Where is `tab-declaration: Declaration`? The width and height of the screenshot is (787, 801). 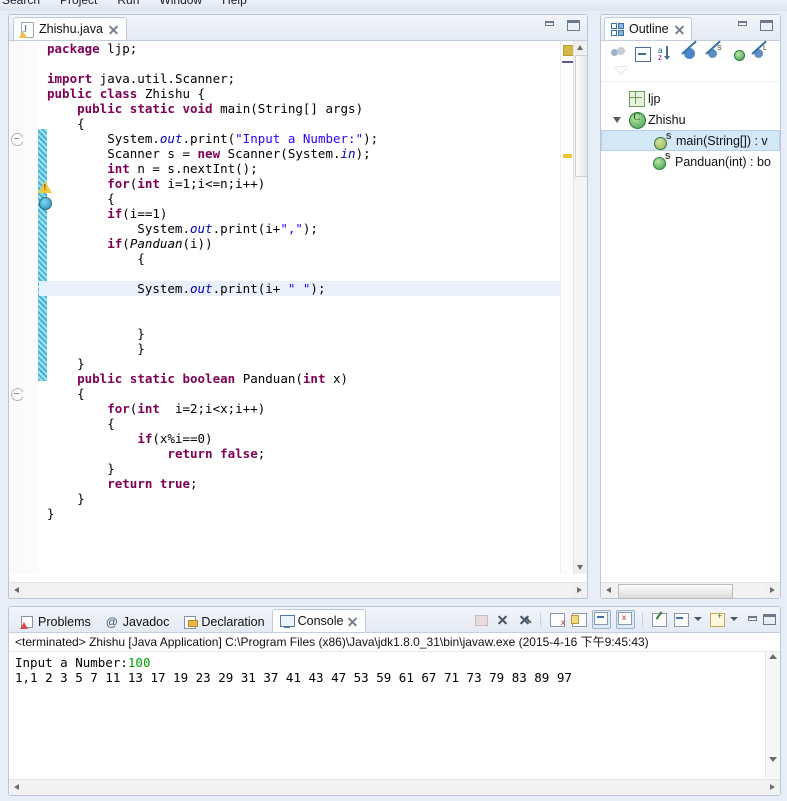
tab-declaration: Declaration is located at coordinates (223, 621).